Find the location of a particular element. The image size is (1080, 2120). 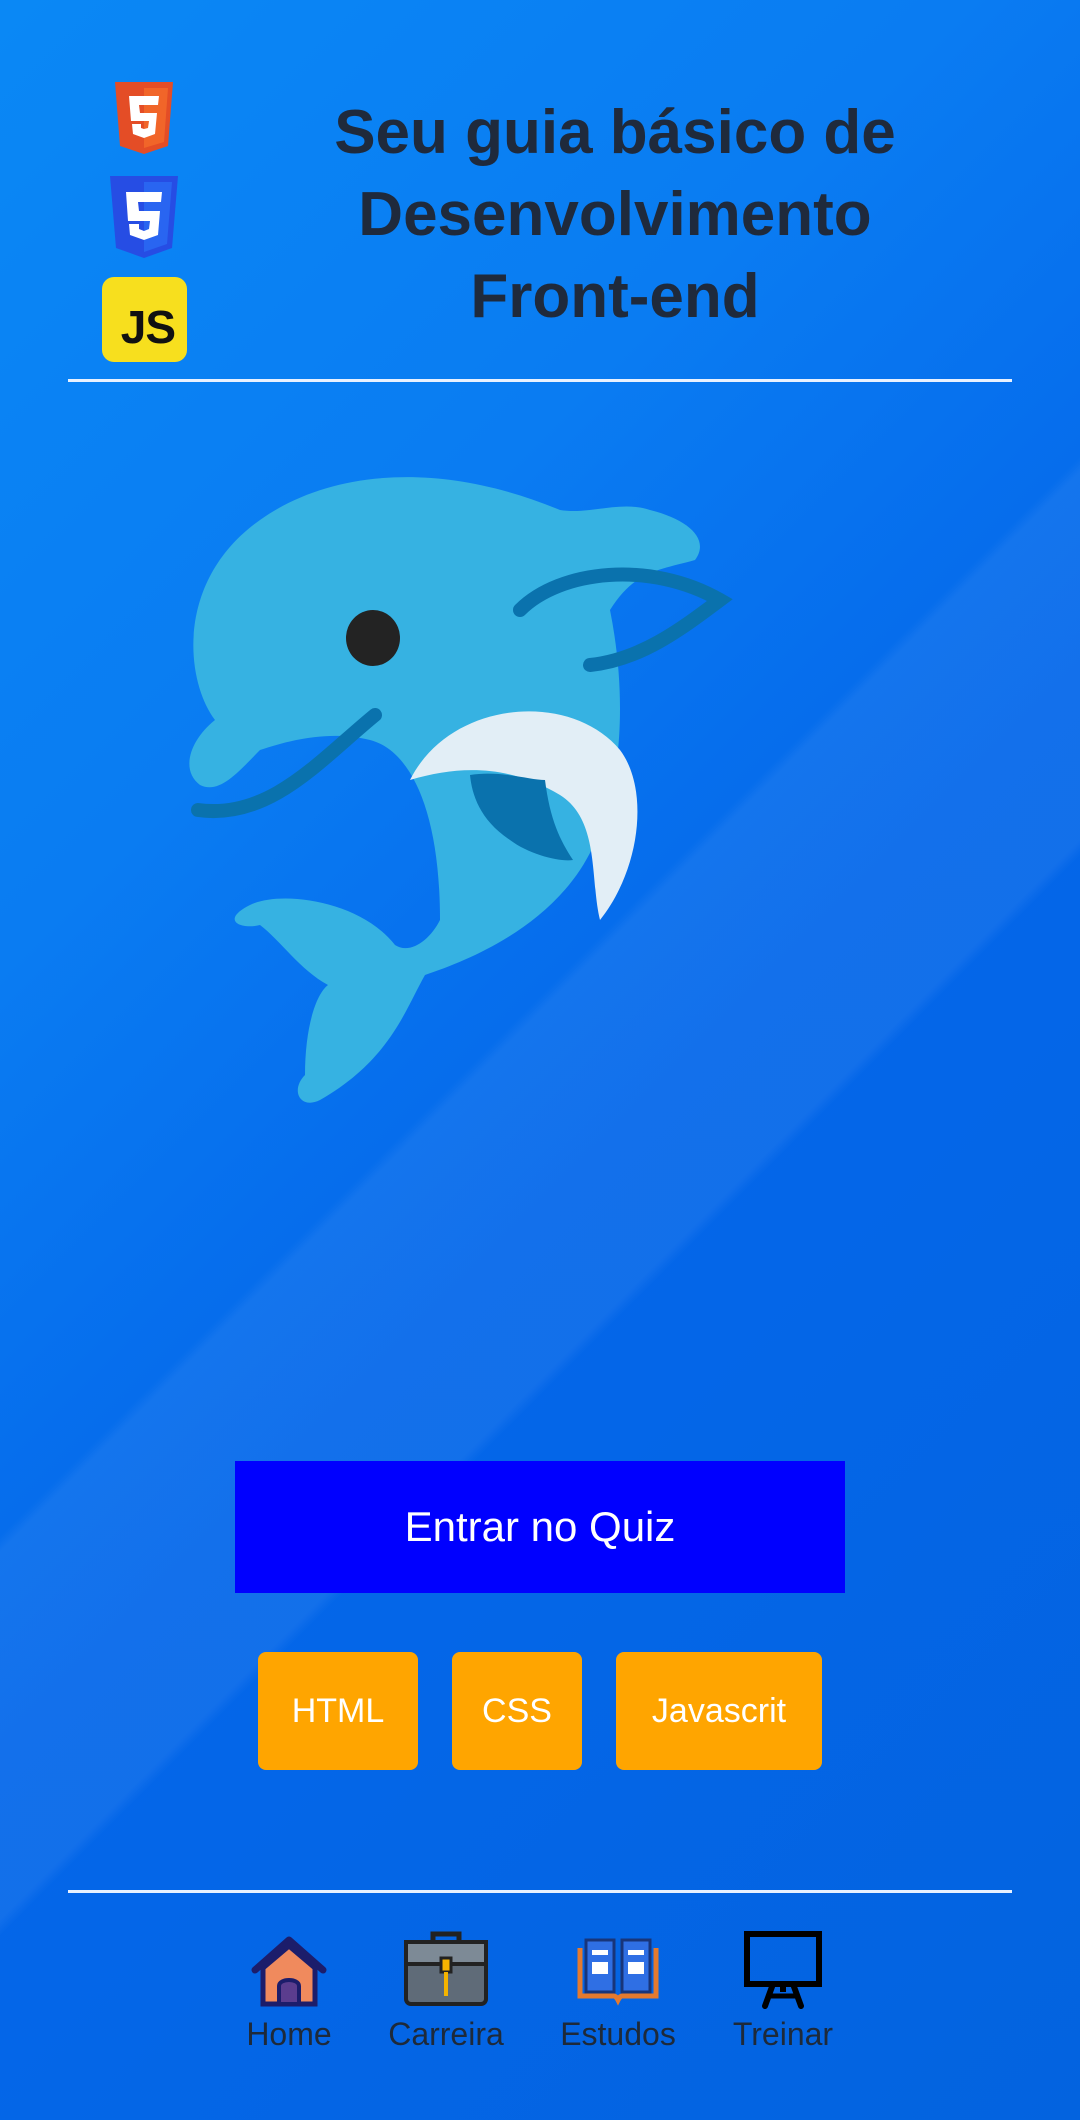

js-logo-text: JS is located at coordinates (148, 327).